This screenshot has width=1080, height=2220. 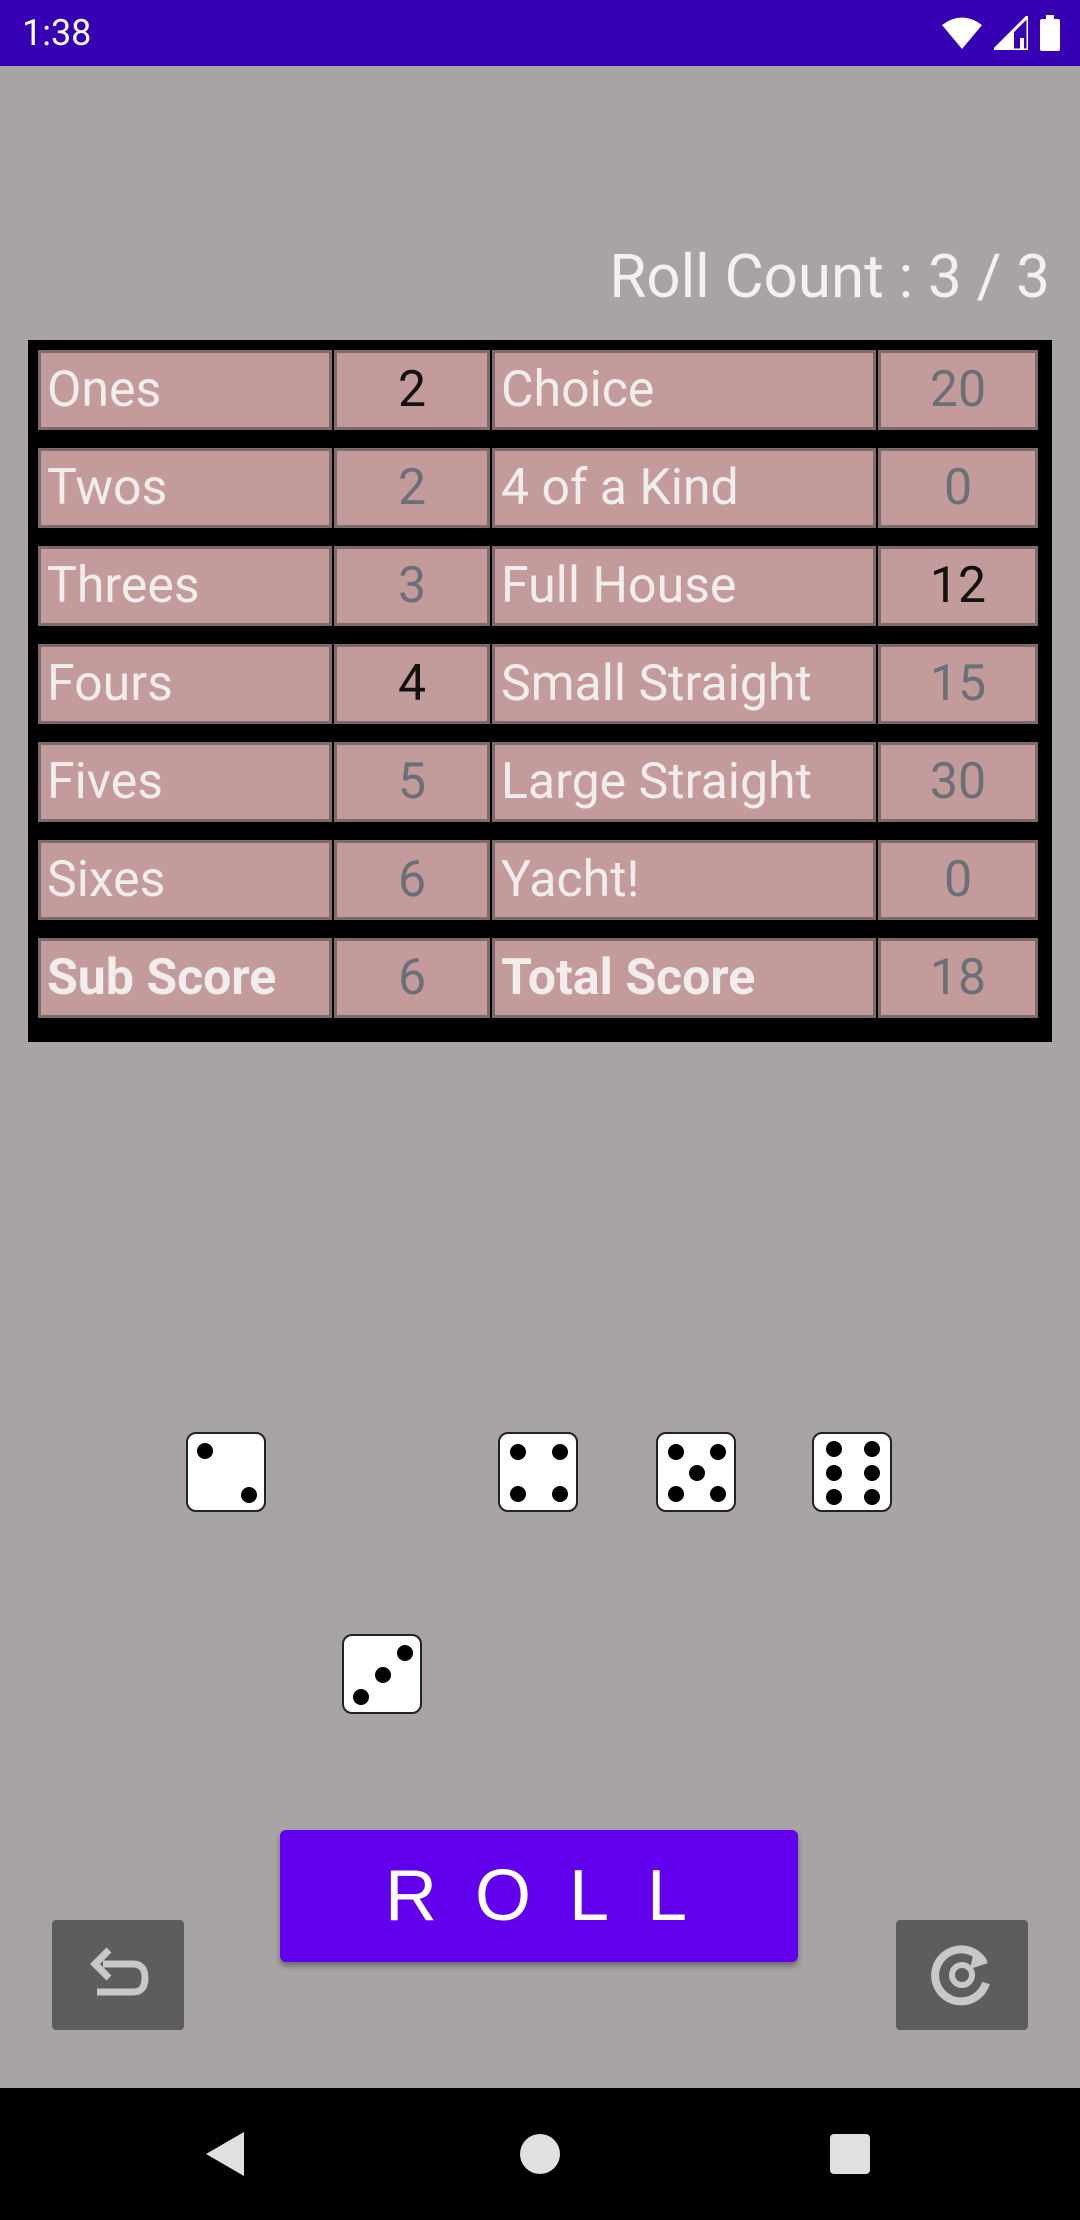 I want to click on category-label: Yacht!, so click(x=684, y=880).